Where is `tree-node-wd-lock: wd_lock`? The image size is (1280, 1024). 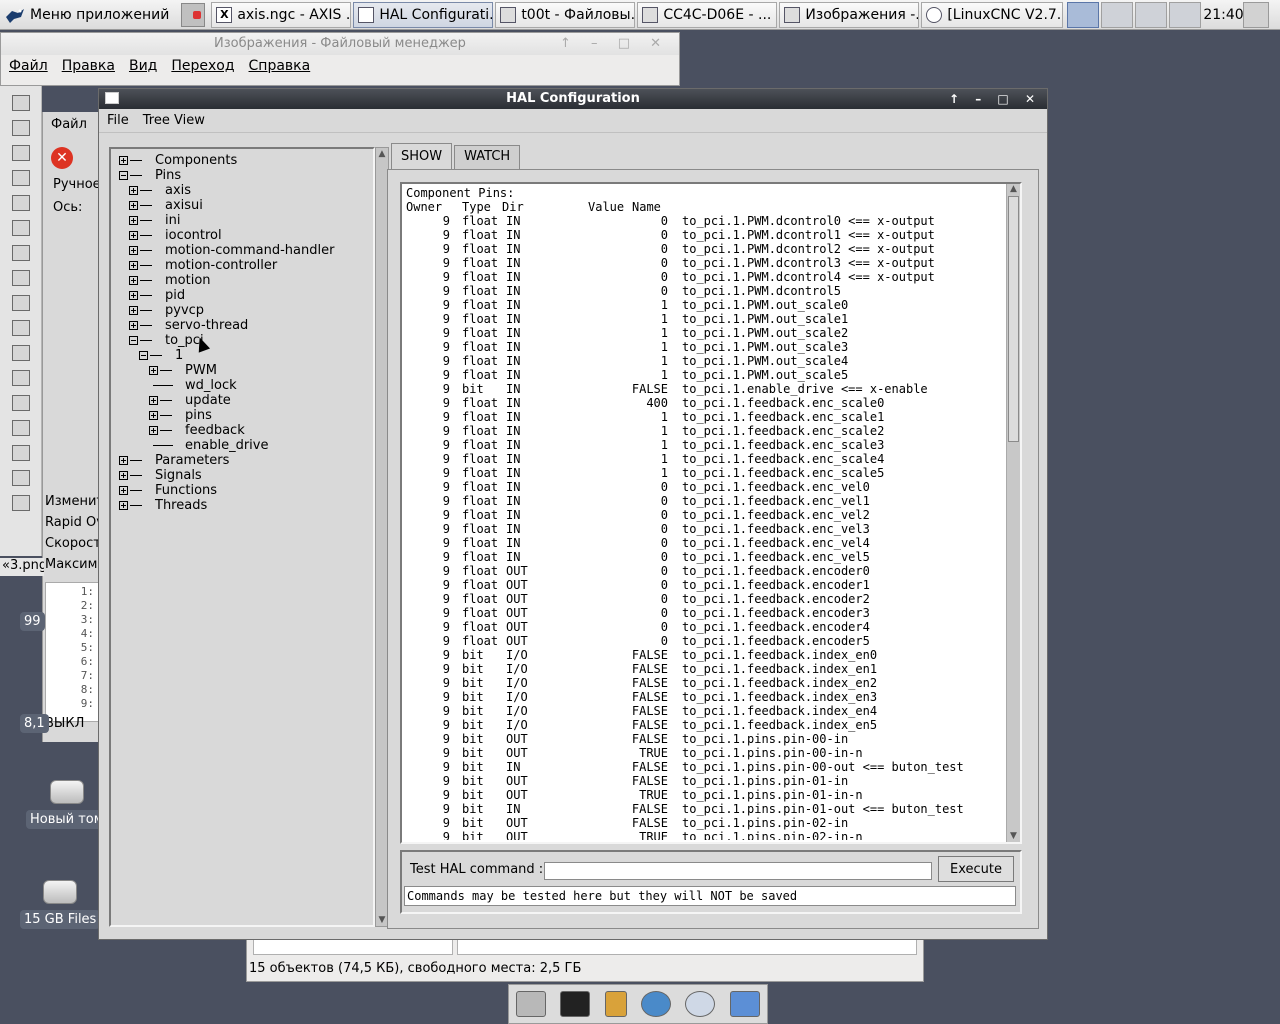
tree-node-wd-lock: wd_lock is located at coordinates (211, 385).